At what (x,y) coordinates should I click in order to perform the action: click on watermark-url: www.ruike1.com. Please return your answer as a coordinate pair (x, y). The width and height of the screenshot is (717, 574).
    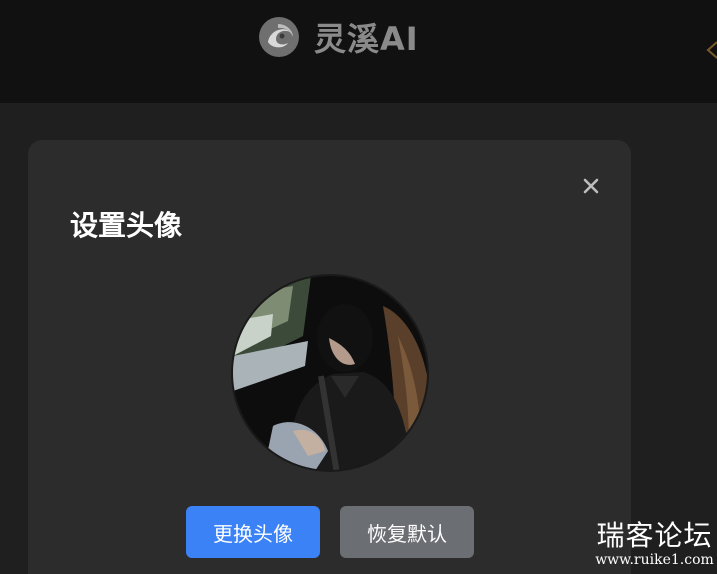
    Looking at the image, I should click on (654, 560).